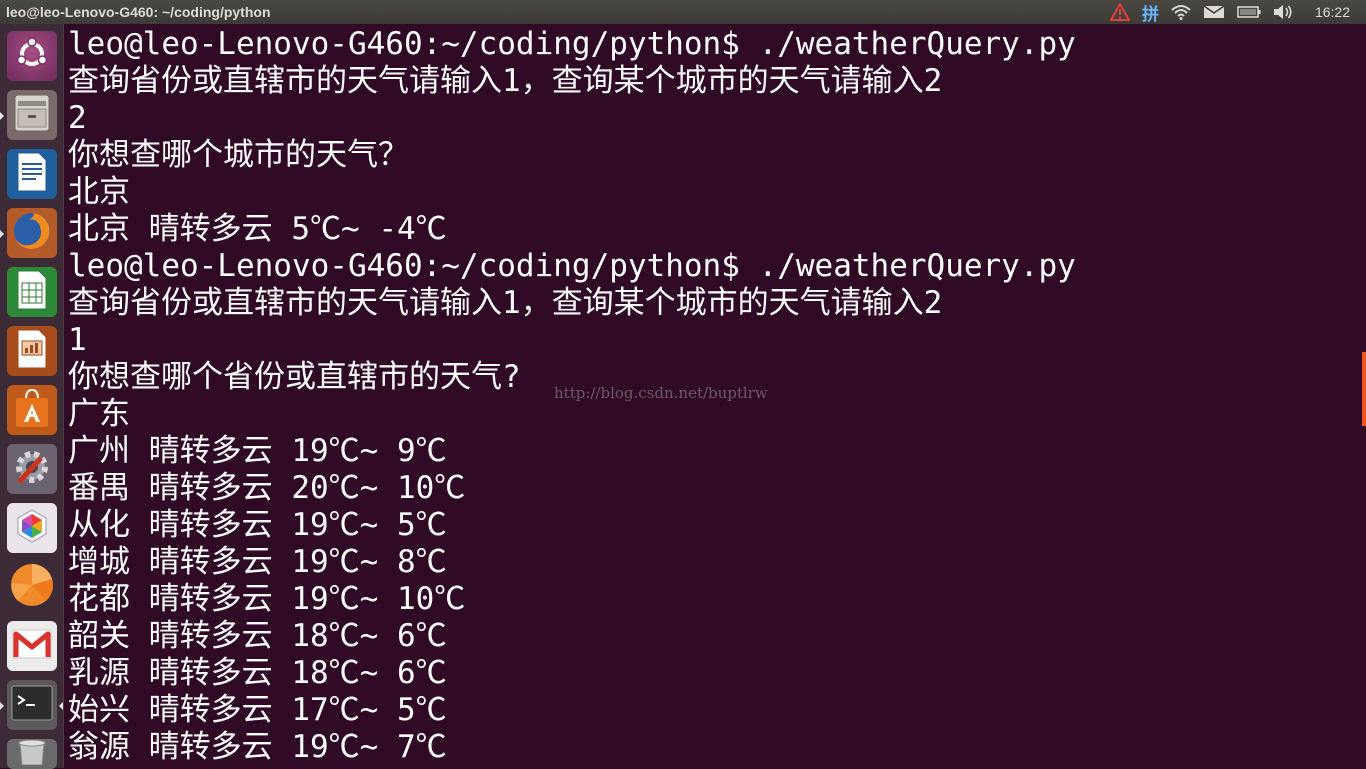  I want to click on app-launcher-button, so click(32, 528).